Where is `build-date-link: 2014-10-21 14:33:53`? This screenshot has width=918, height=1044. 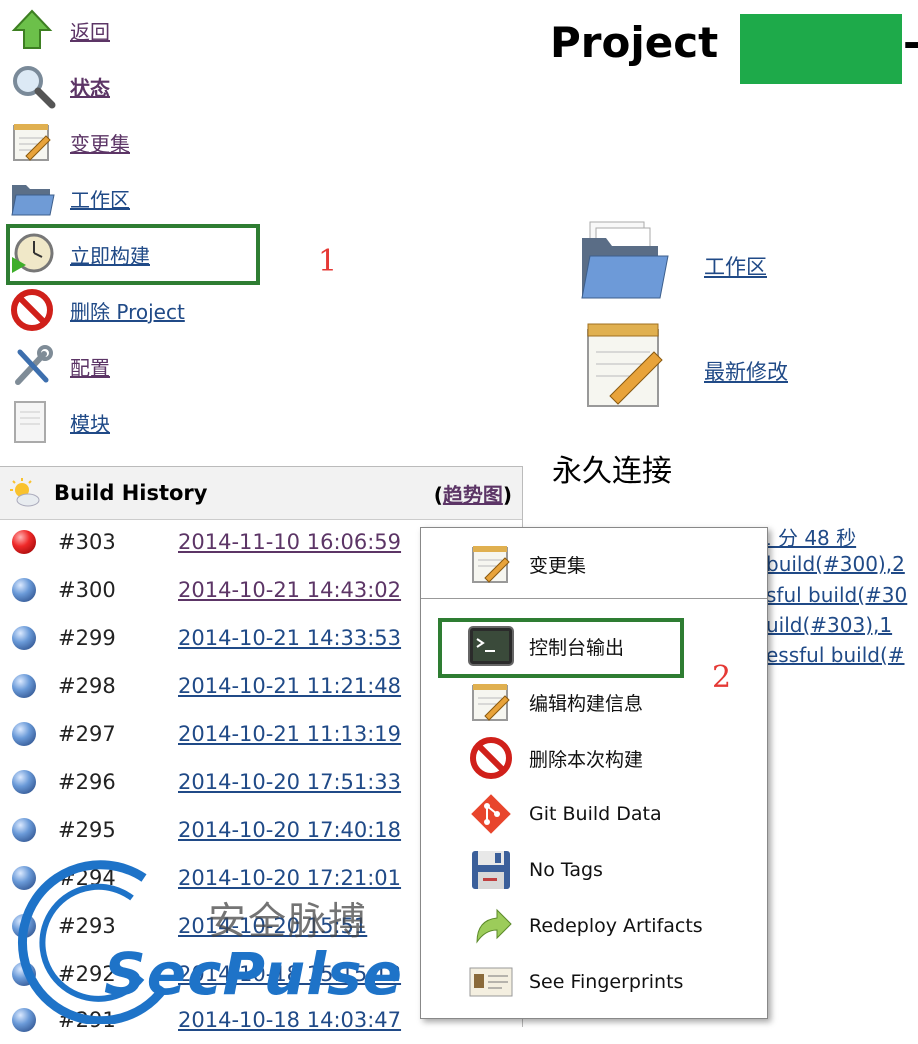 build-date-link: 2014-10-21 14:33:53 is located at coordinates (289, 638).